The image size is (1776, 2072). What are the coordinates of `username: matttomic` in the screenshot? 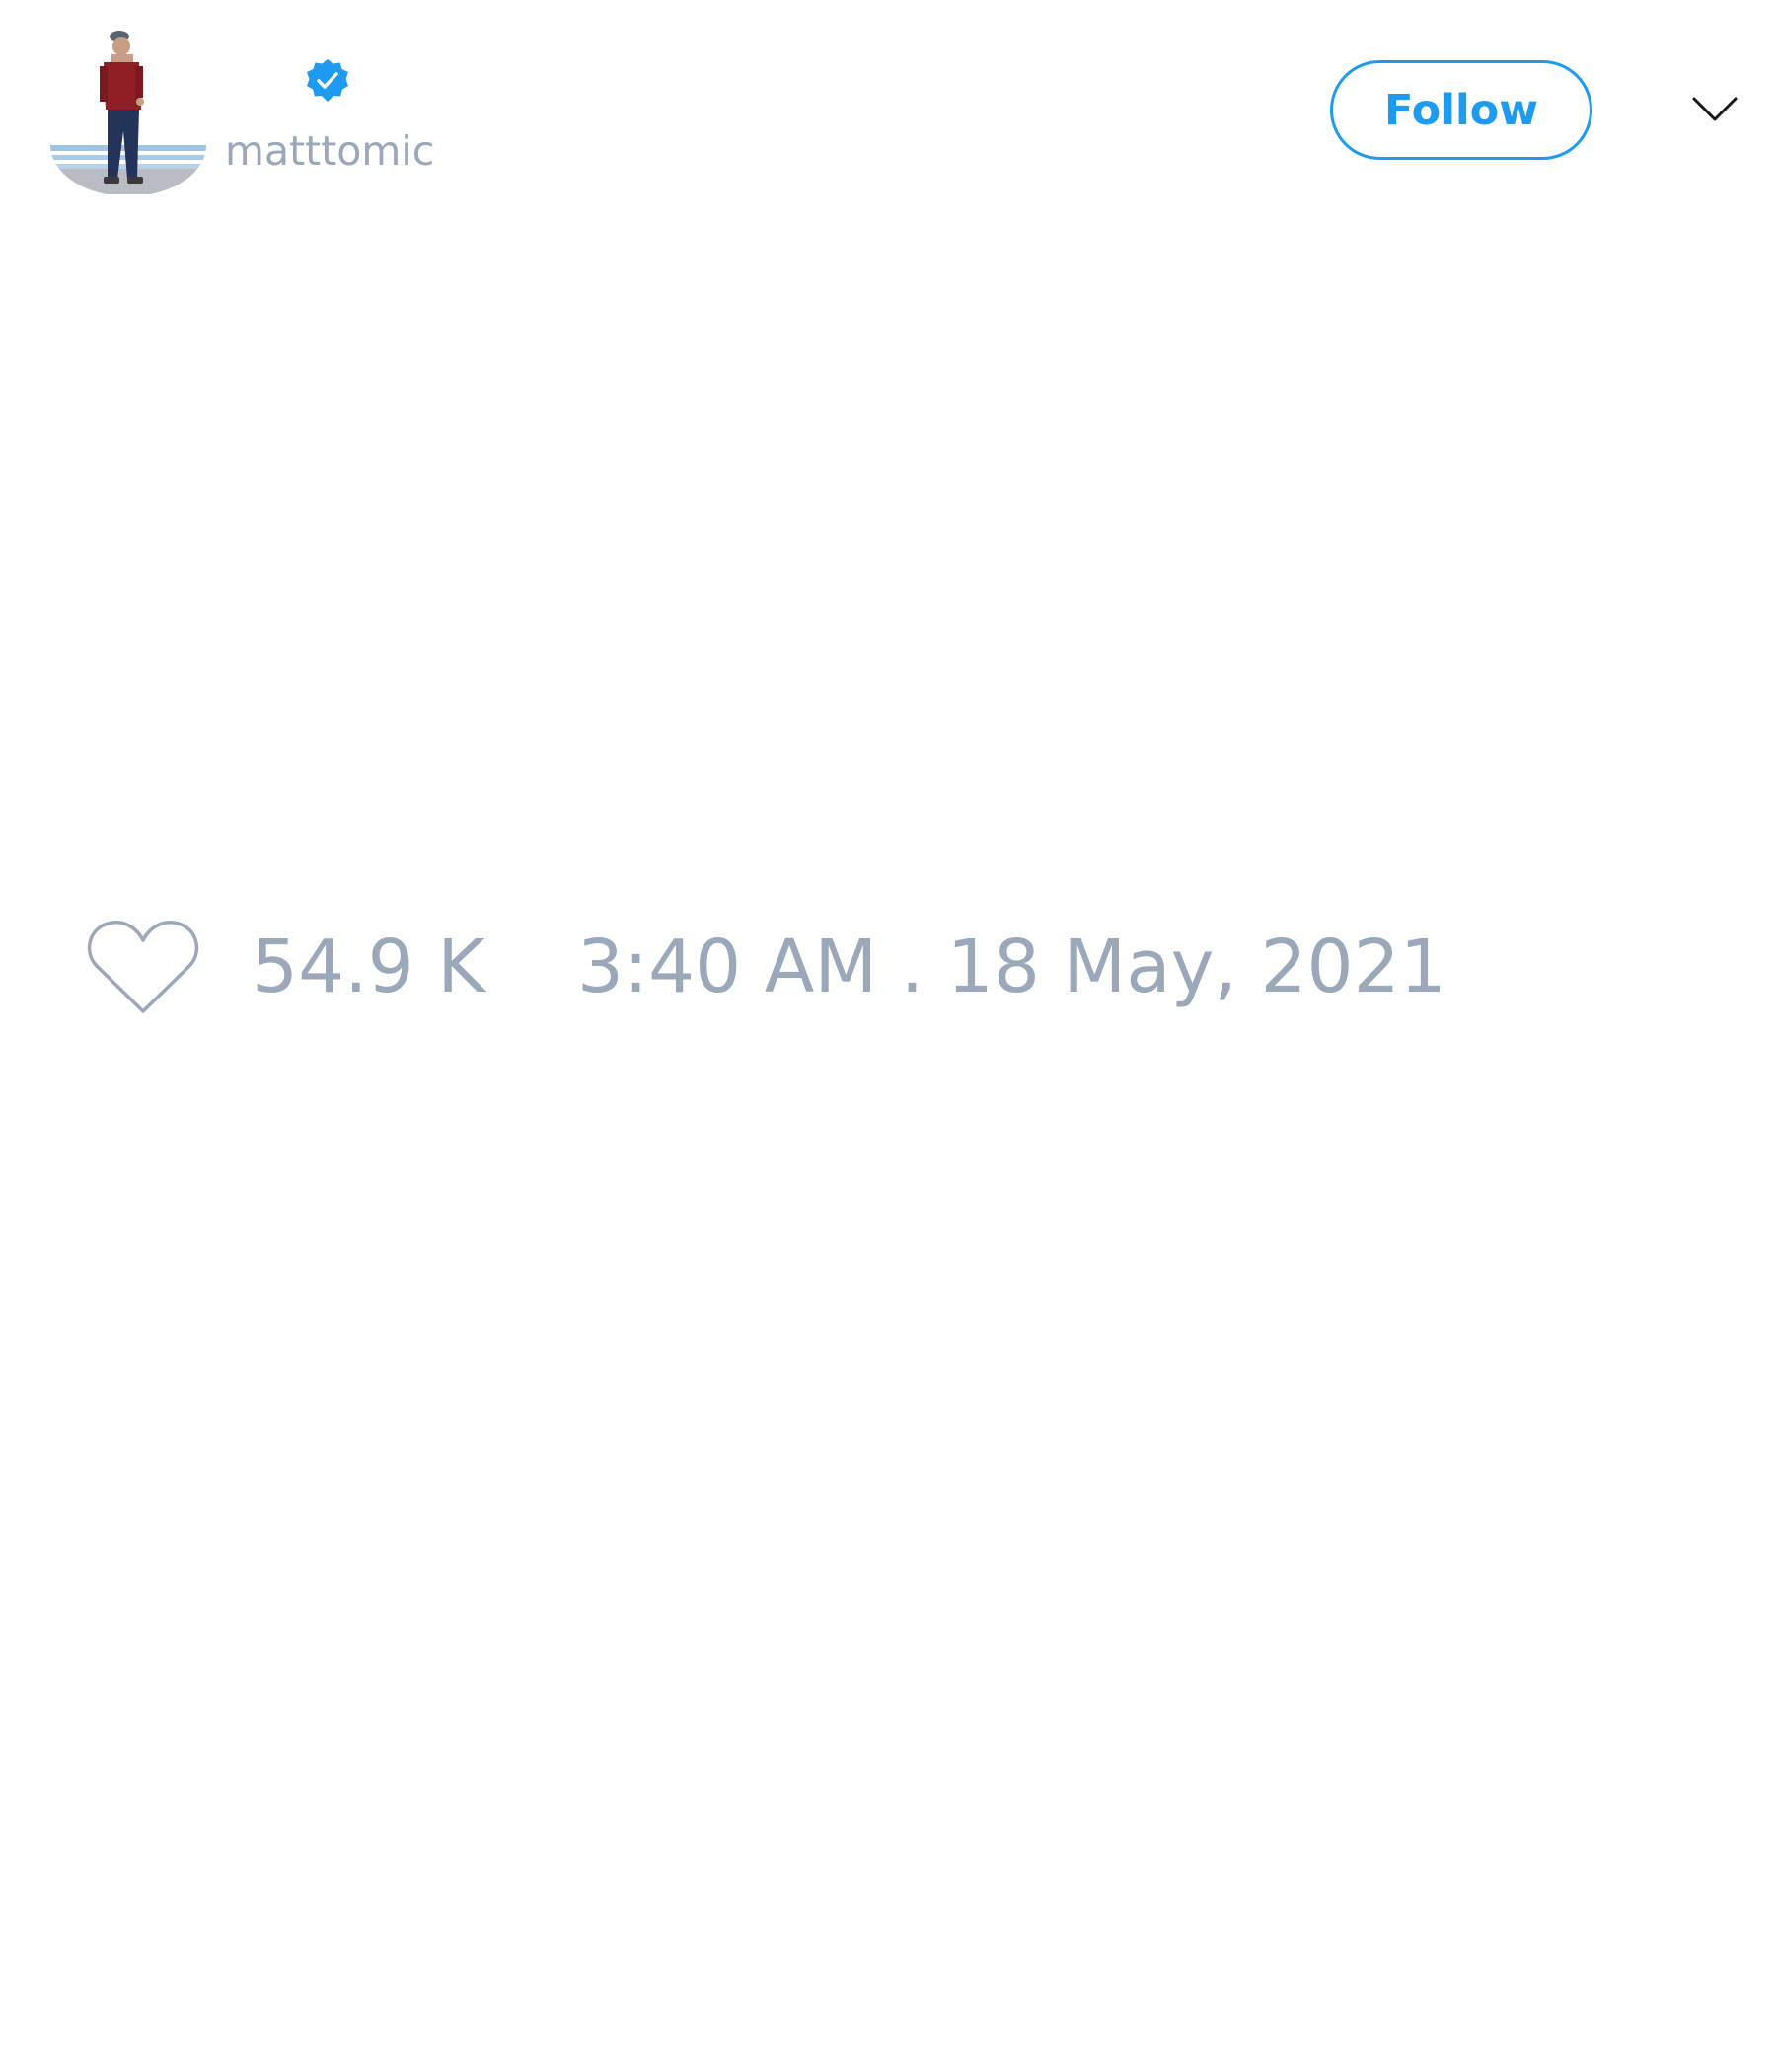 It's located at (329, 151).